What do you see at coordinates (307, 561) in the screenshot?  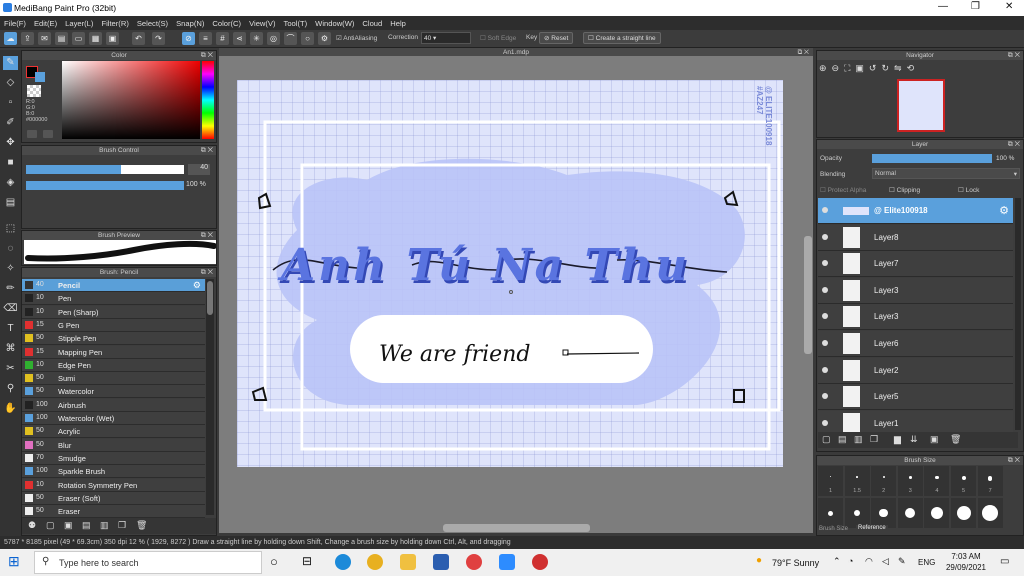 I see `widgets-icon: ⊟` at bounding box center [307, 561].